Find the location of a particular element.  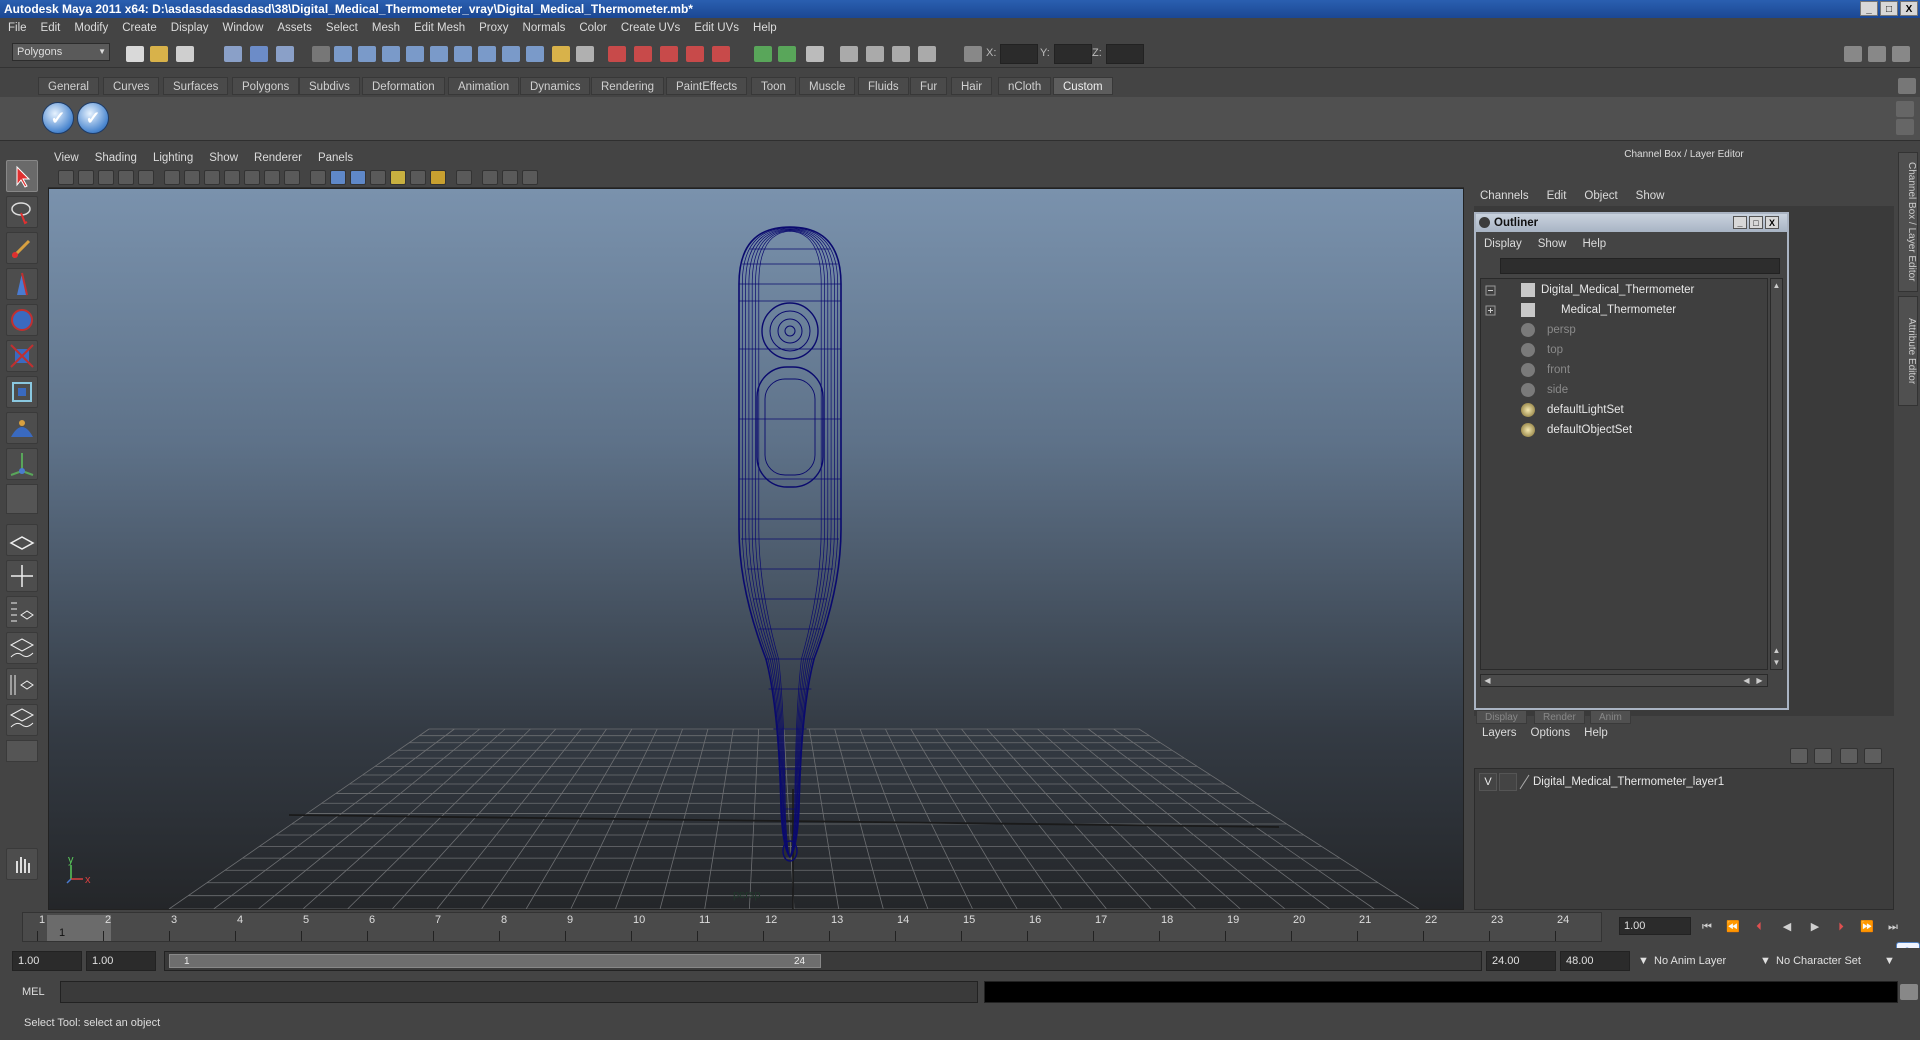

vp-menu-panels: Panels is located at coordinates (335, 158).